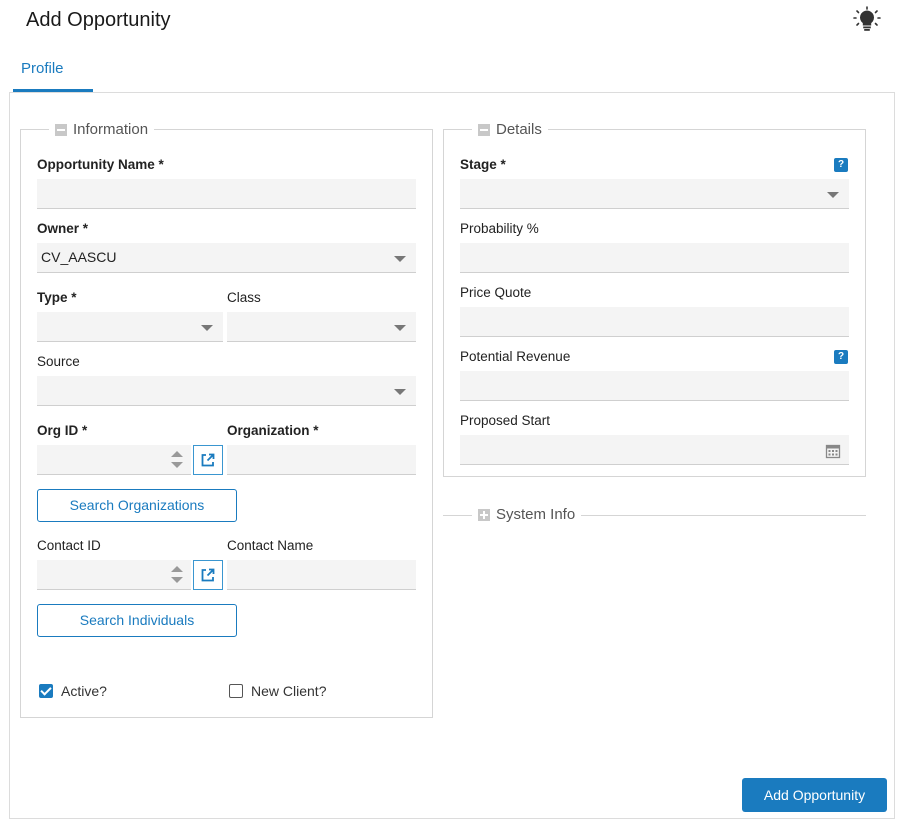 The width and height of the screenshot is (902, 827). Describe the element at coordinates (654, 450) in the screenshot. I see `proposed-start-input` at that location.